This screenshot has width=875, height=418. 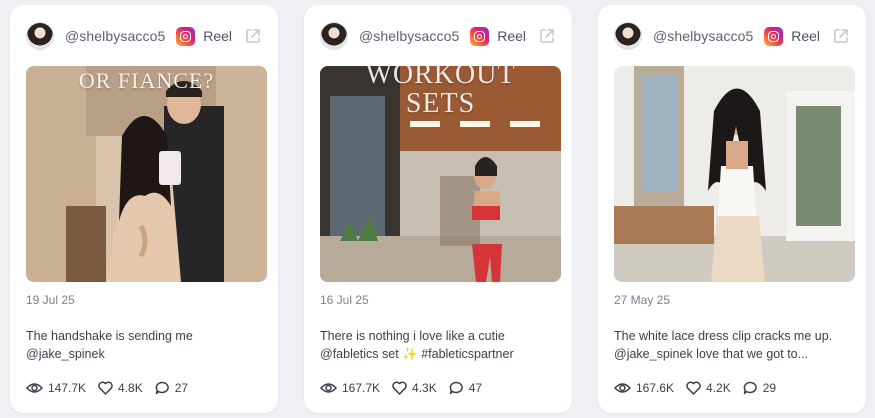 What do you see at coordinates (642, 300) in the screenshot?
I see `post-date: 27 May 25` at bounding box center [642, 300].